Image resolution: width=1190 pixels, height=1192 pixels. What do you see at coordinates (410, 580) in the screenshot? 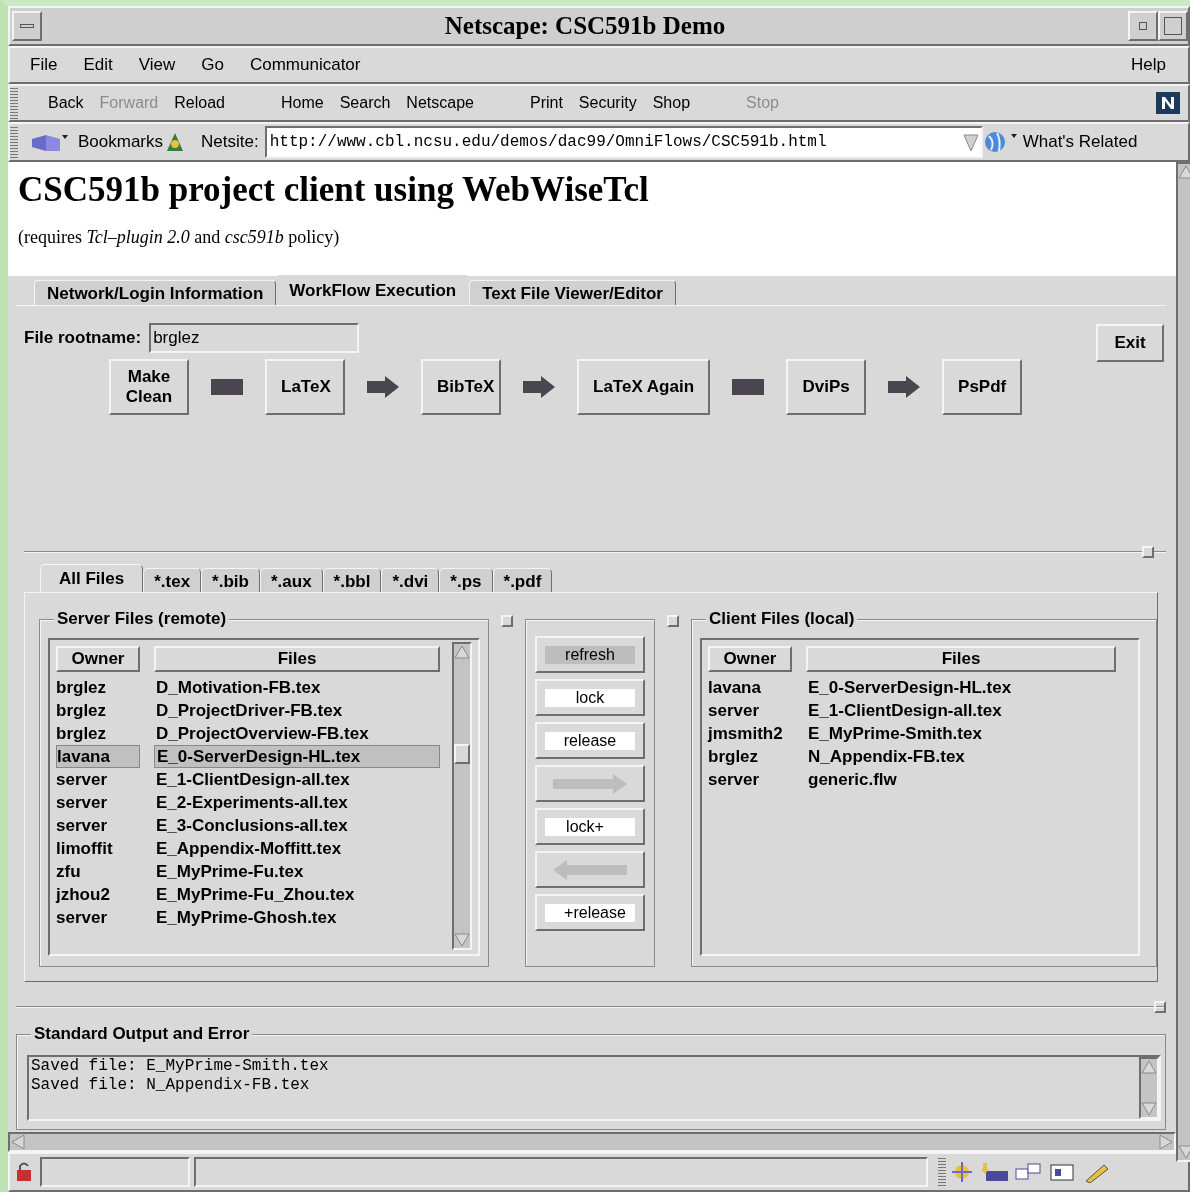
I see `filter-tab: *.dvi` at bounding box center [410, 580].